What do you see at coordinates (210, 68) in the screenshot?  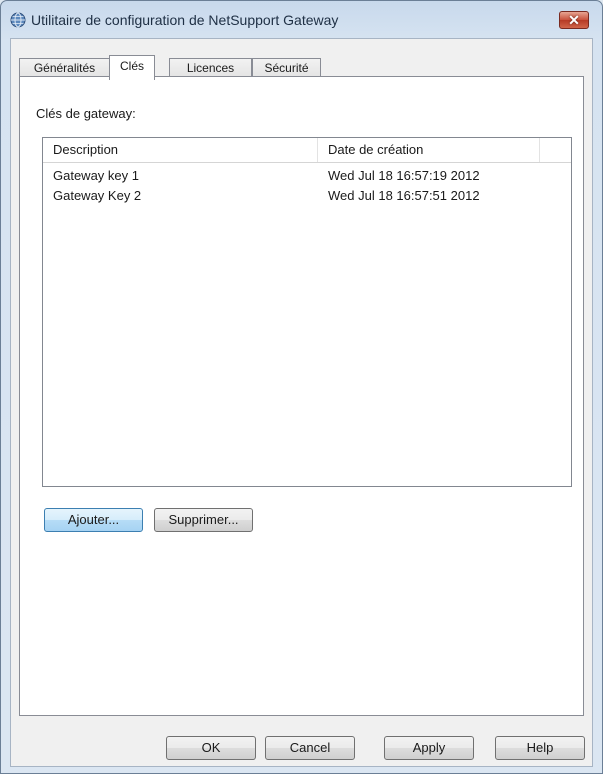 I see `tab-licences: Licences` at bounding box center [210, 68].